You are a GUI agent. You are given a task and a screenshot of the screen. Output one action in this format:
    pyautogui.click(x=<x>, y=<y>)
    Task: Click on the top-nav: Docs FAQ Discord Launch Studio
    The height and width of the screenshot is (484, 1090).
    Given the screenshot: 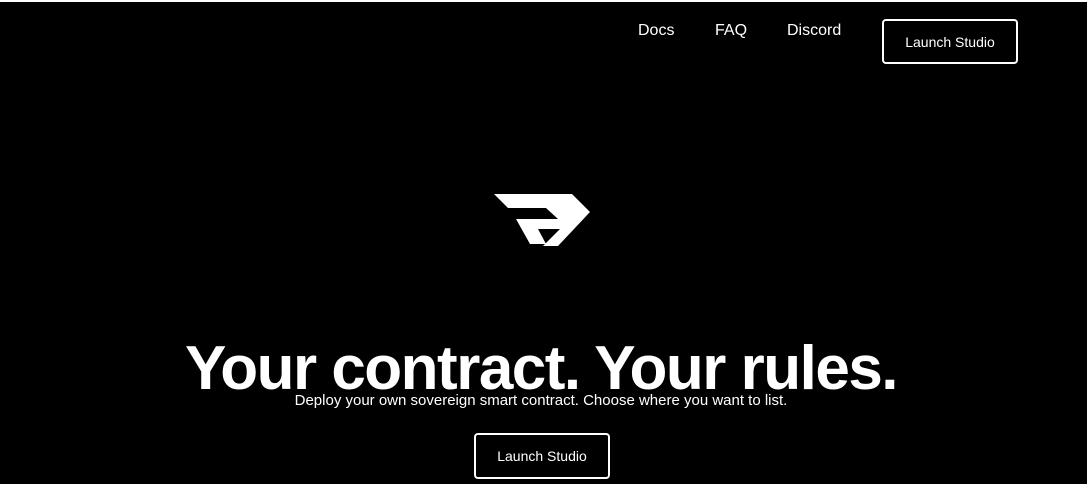 What is the action you would take?
    pyautogui.click(x=545, y=43)
    